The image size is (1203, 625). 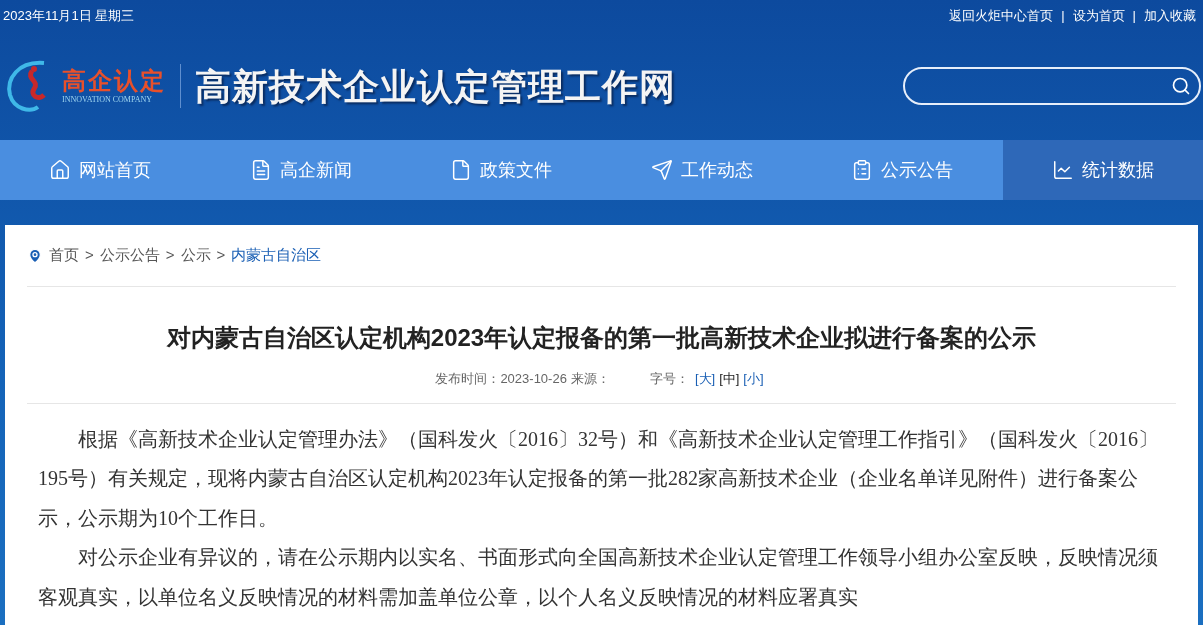 What do you see at coordinates (669, 379) in the screenshot?
I see `font-size-label: 字号：` at bounding box center [669, 379].